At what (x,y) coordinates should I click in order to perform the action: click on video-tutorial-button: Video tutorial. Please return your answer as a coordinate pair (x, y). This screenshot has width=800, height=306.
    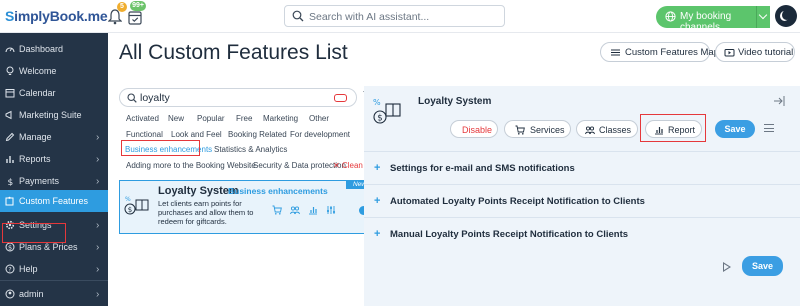
    Looking at the image, I should click on (755, 52).